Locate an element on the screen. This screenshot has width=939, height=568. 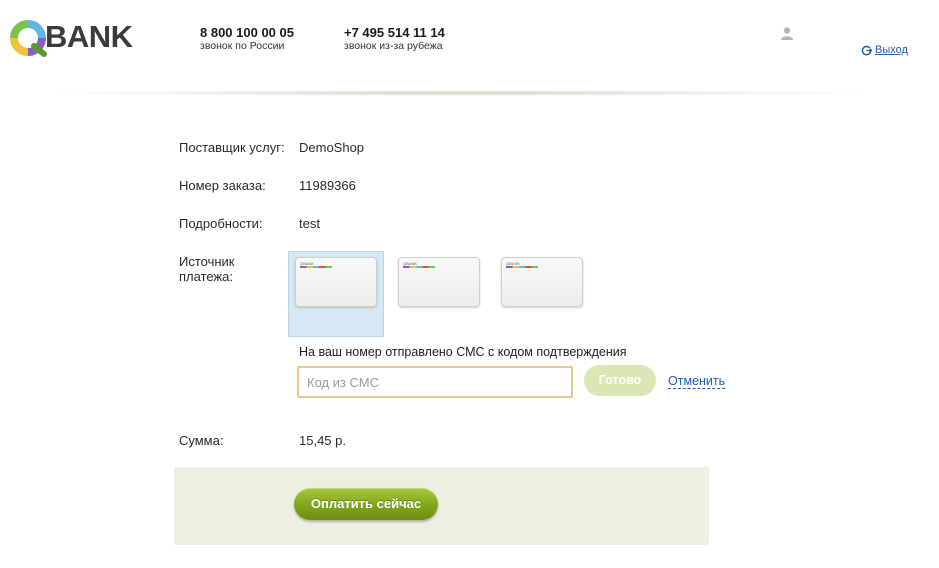
sum-value: 15,45 р. is located at coordinates (322, 440).